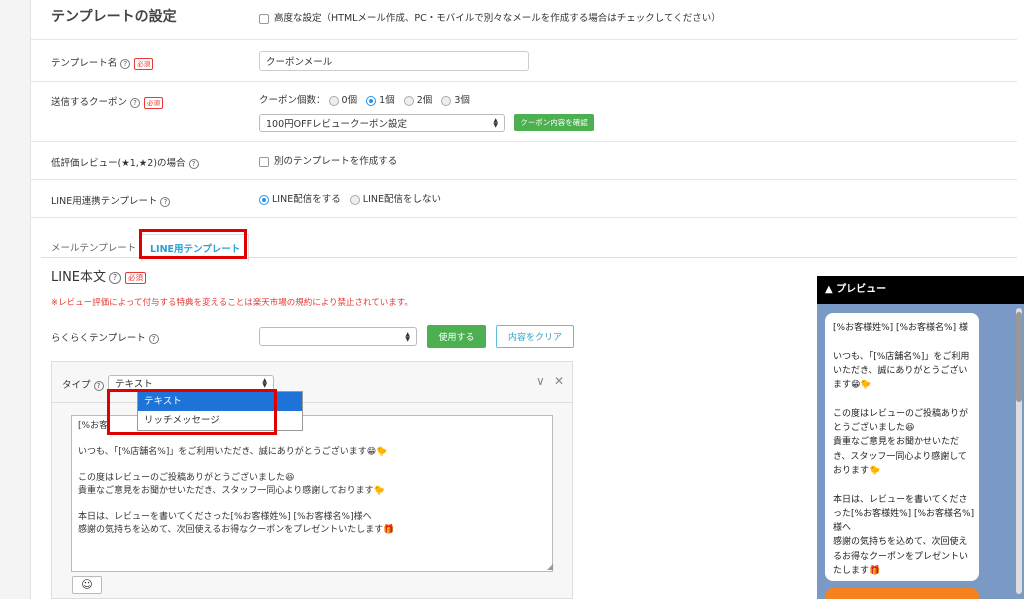 The image size is (1024, 599). I want to click on coupon-count-group: クーポン個数： 0個 1個 2個 3個, so click(364, 99).